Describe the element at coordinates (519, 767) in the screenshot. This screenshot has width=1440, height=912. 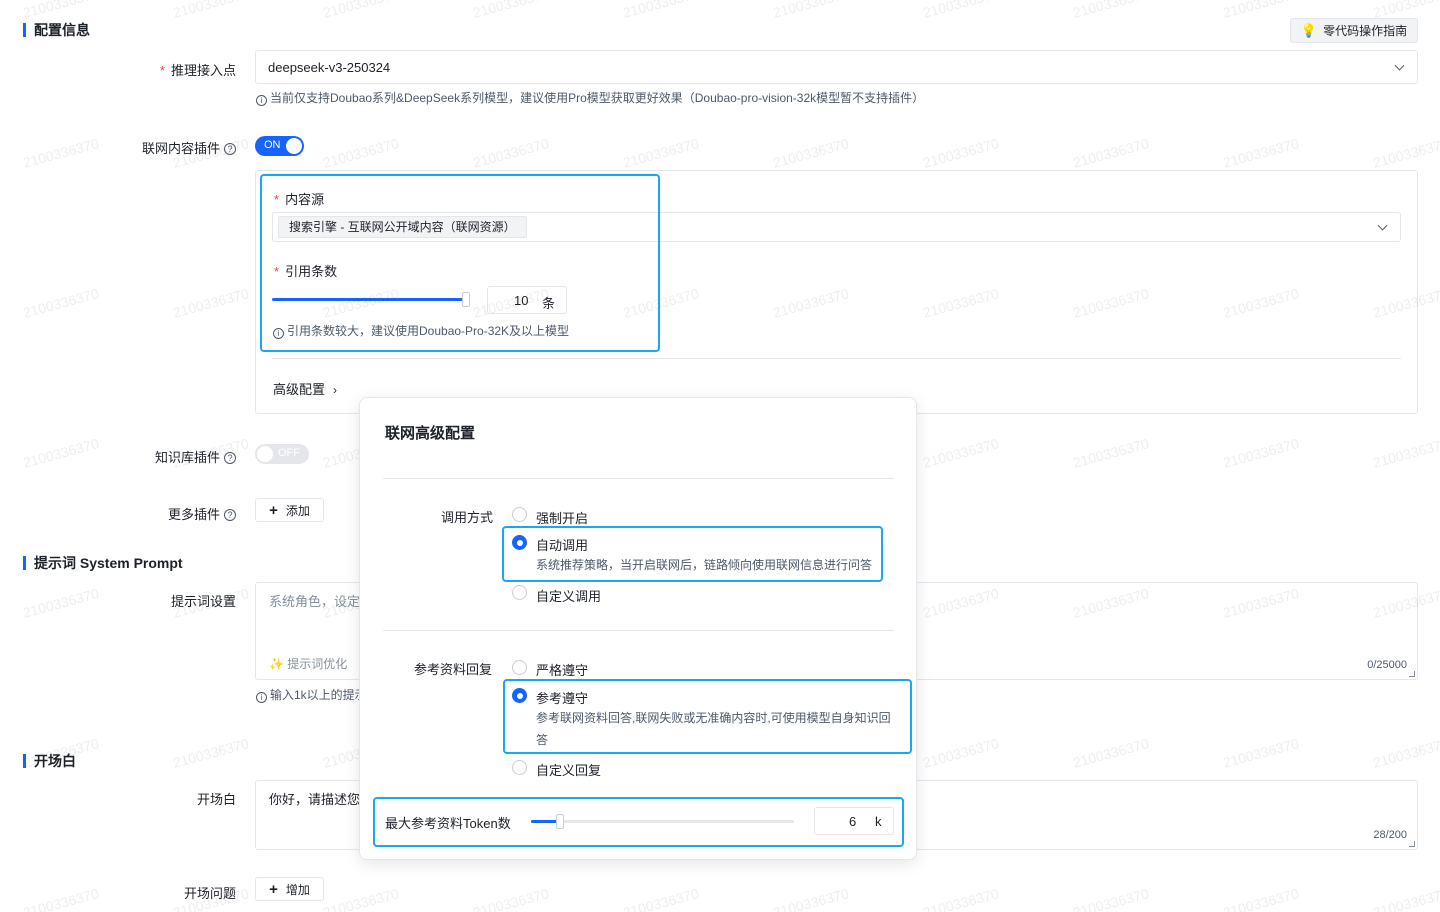
I see `radio-ref-custom` at that location.